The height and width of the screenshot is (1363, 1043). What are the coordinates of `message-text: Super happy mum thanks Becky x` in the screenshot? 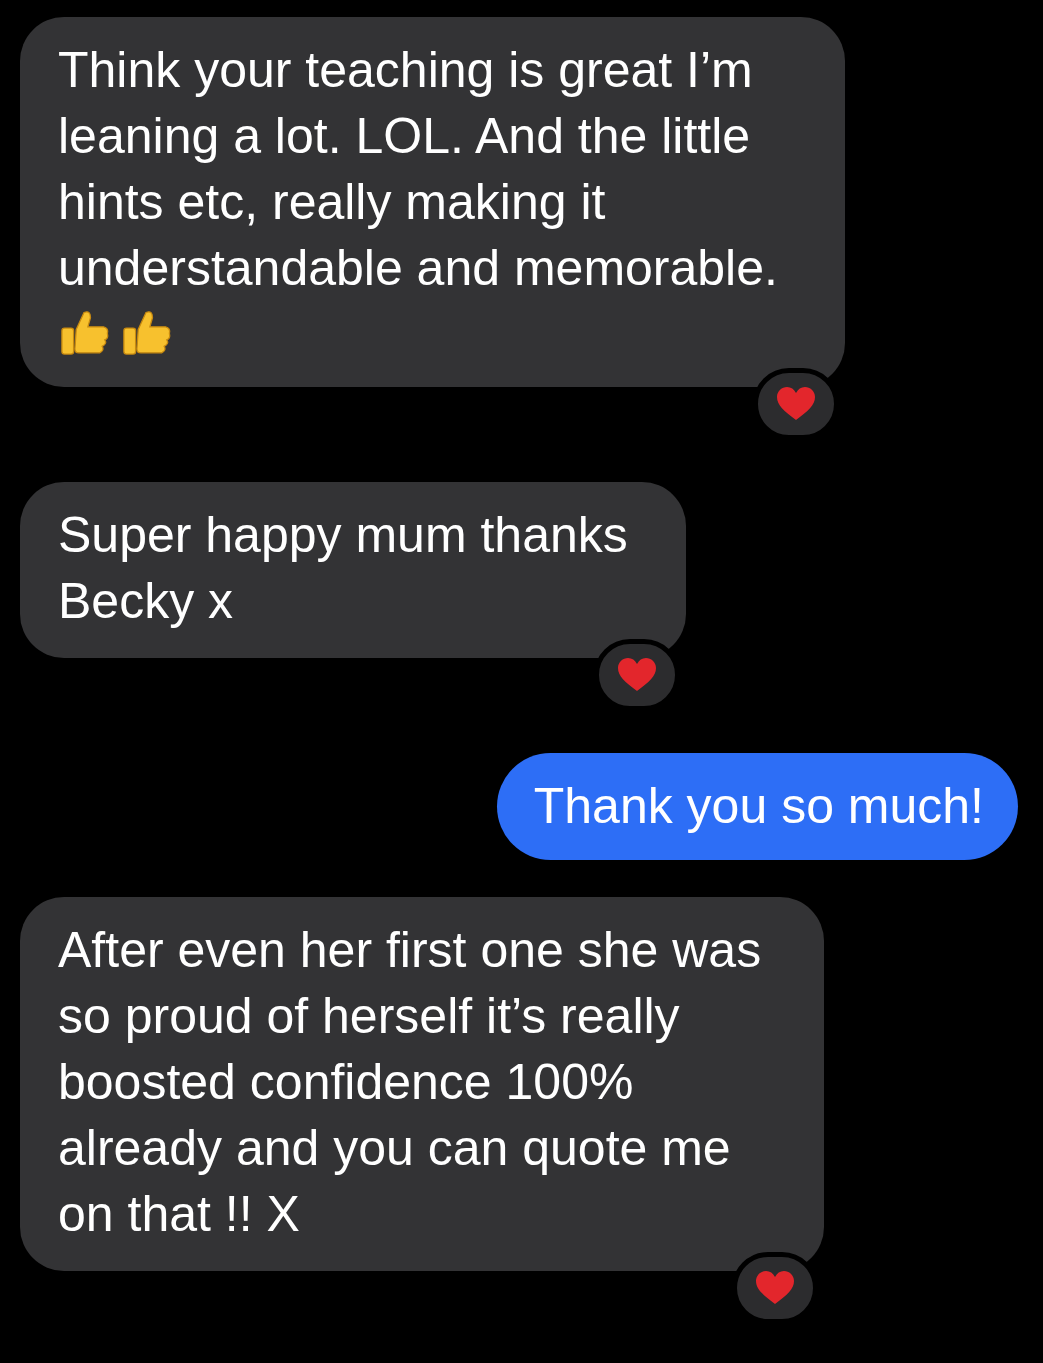 It's located at (343, 568).